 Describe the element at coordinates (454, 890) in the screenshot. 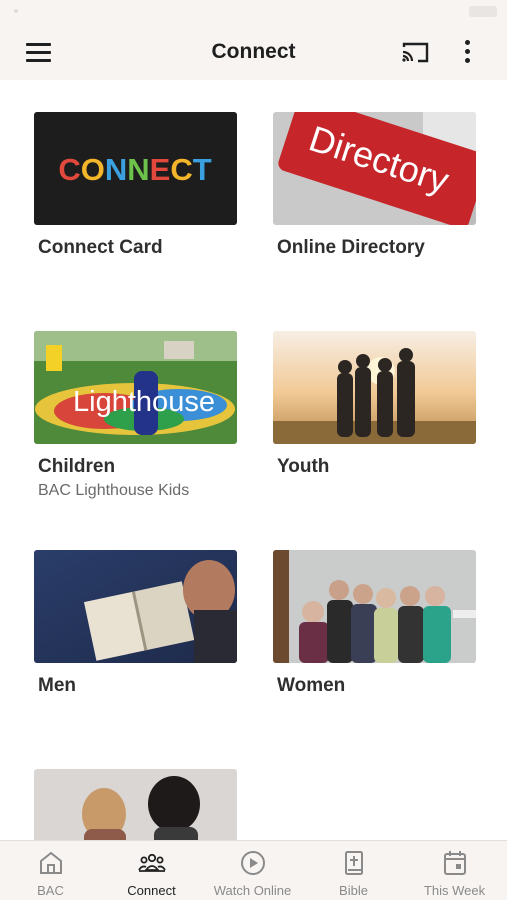

I see `tab-label: This Week` at that location.